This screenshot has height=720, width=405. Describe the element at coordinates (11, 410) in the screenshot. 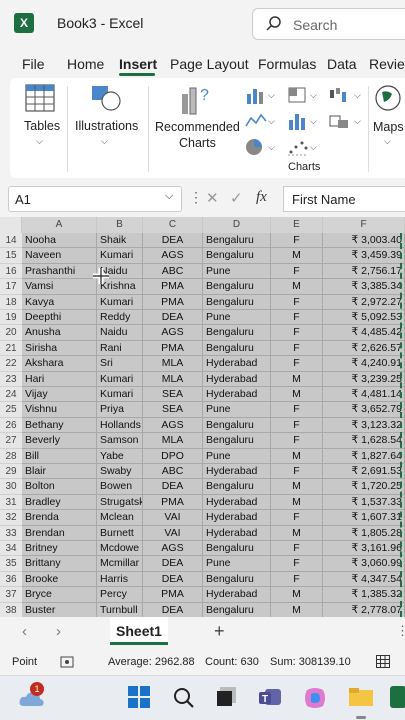

I see `row-header: 25` at that location.